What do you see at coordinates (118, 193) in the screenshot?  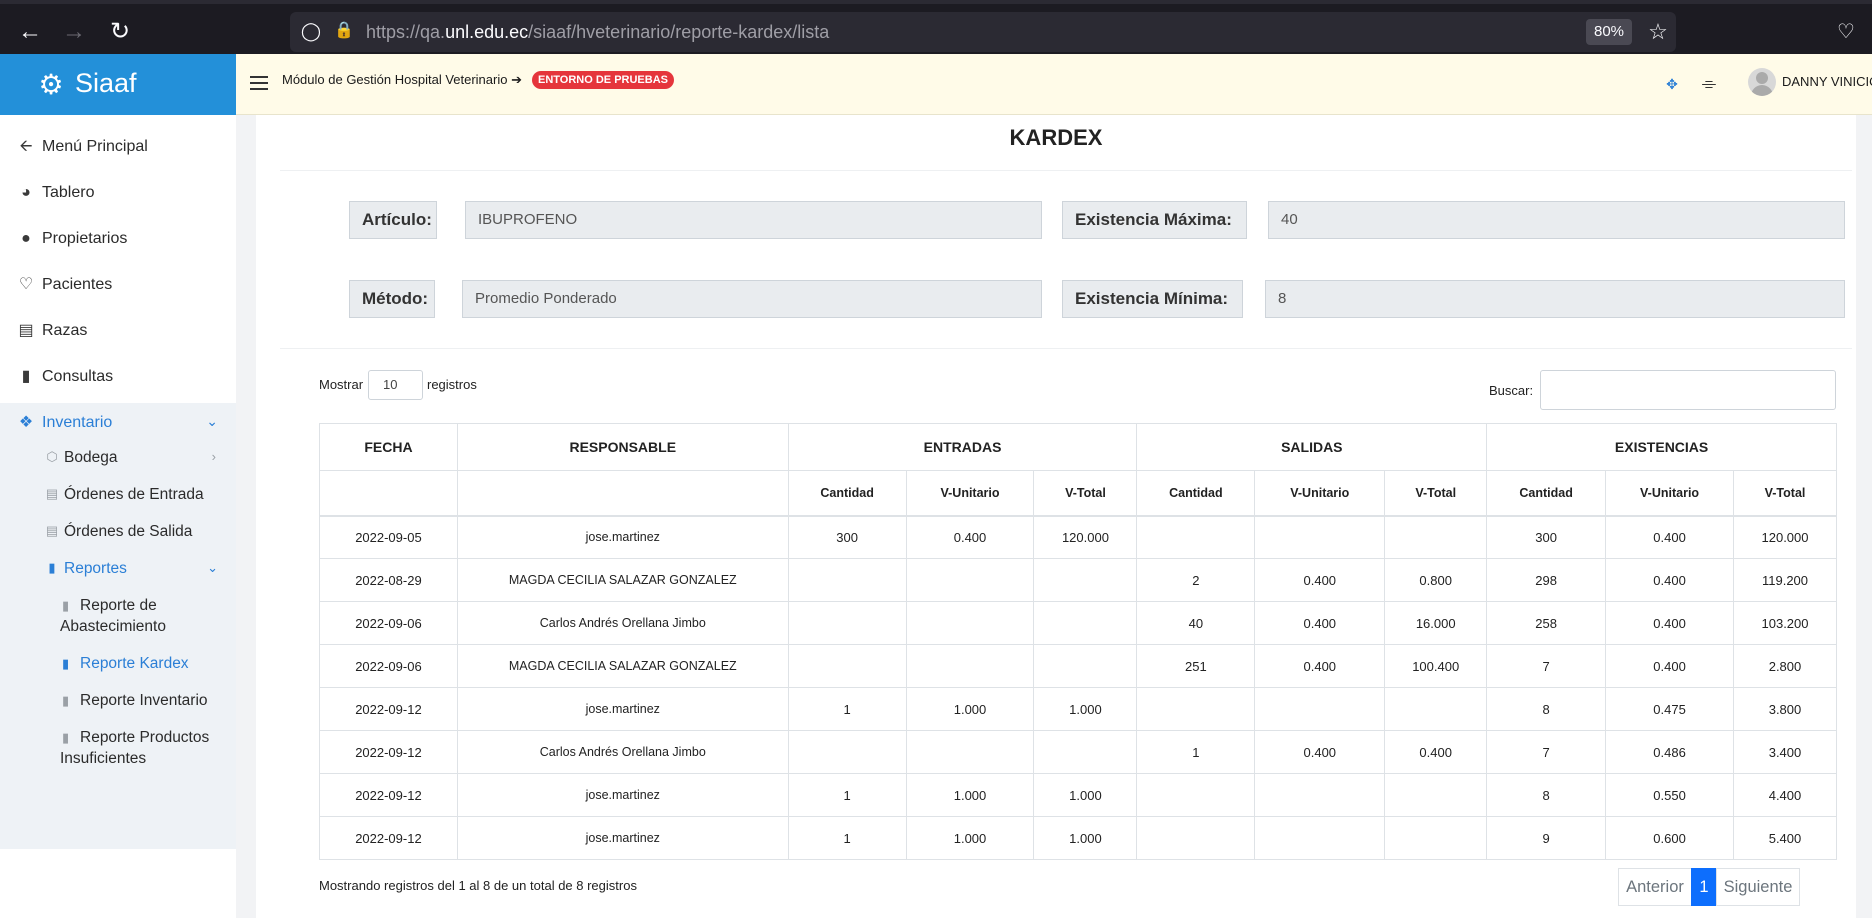 I see `sidebar-item-tablero: ◕ Tablero` at bounding box center [118, 193].